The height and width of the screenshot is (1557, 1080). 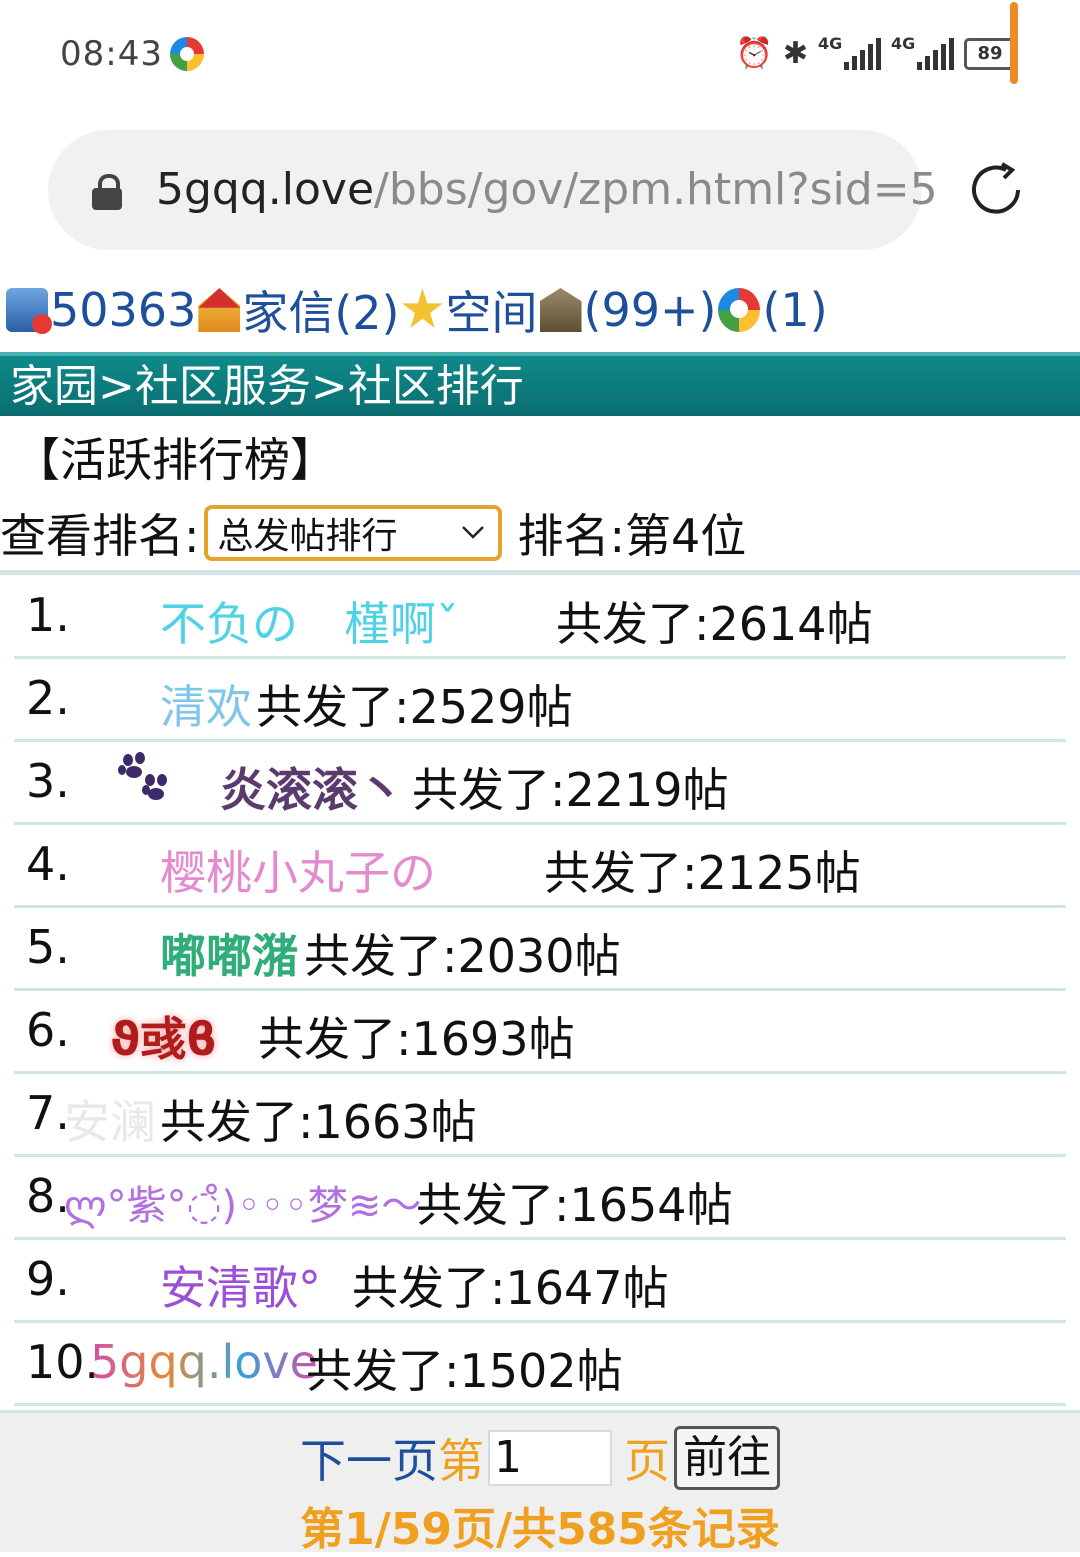 I want to click on user-link: 不负の 槿啊ˇ, so click(x=309, y=621).